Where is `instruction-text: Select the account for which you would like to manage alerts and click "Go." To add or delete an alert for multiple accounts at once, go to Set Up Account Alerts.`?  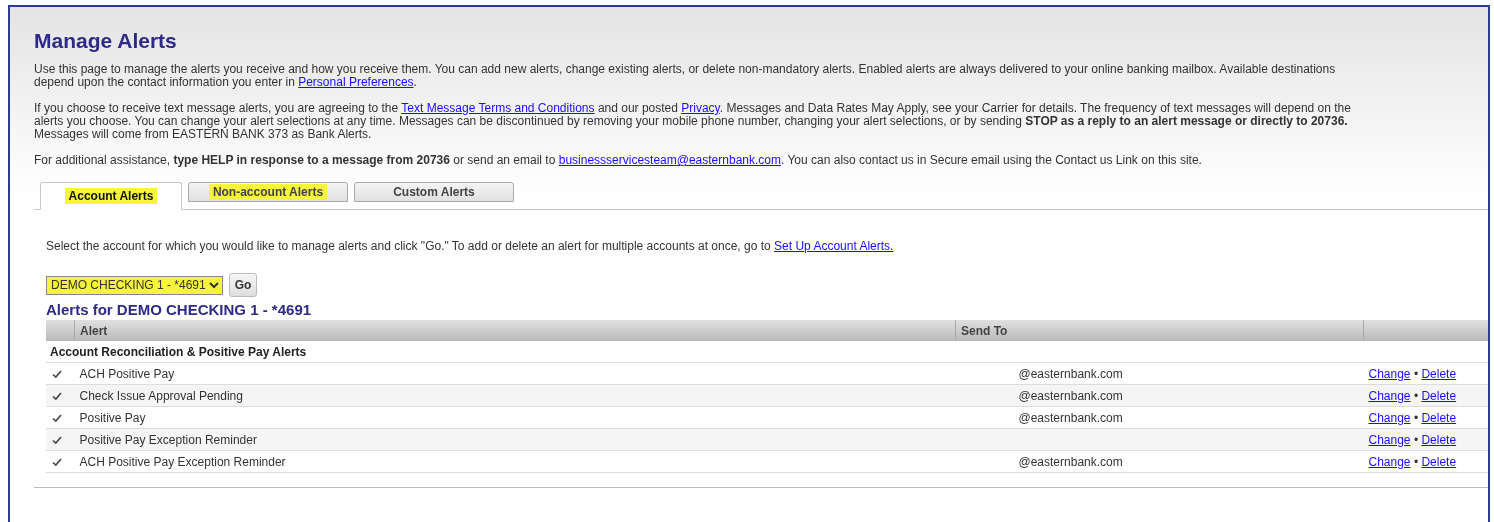 instruction-text: Select the account for which you would like to manage alerts and click "Go." To add or delete an alert for multiple accounts at once, go to Set Up Account Alerts. is located at coordinates (470, 246).